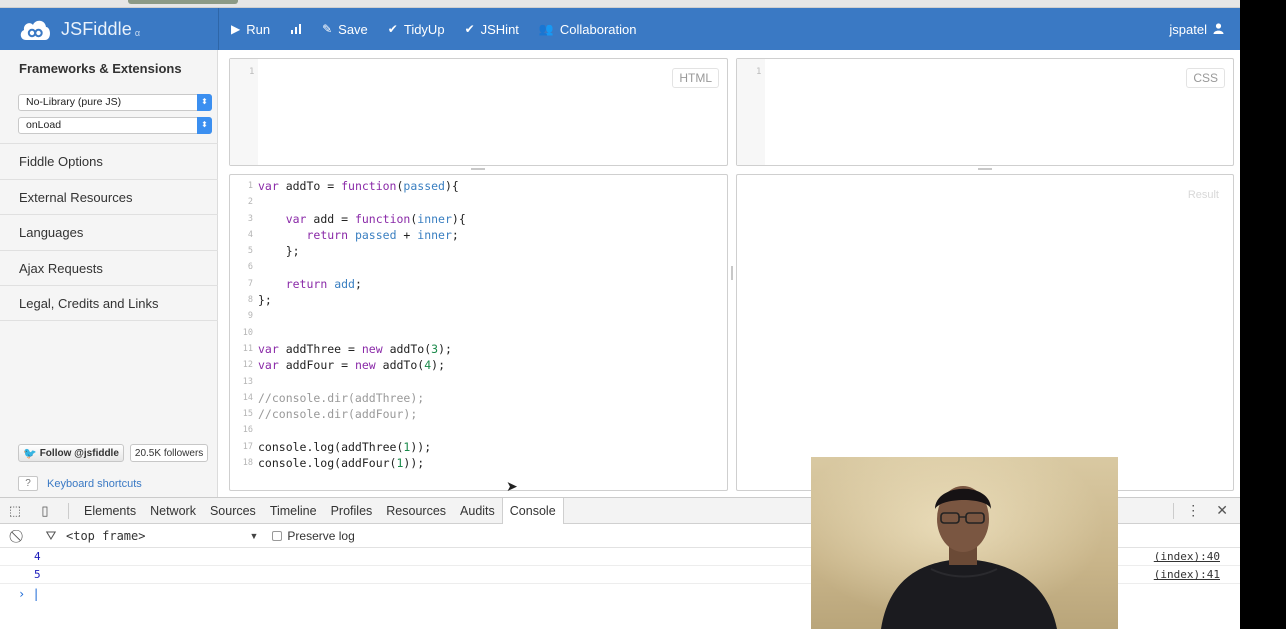 This screenshot has width=1286, height=629. Describe the element at coordinates (732, 273) in the screenshot. I see `resize-handle-vertical` at that location.